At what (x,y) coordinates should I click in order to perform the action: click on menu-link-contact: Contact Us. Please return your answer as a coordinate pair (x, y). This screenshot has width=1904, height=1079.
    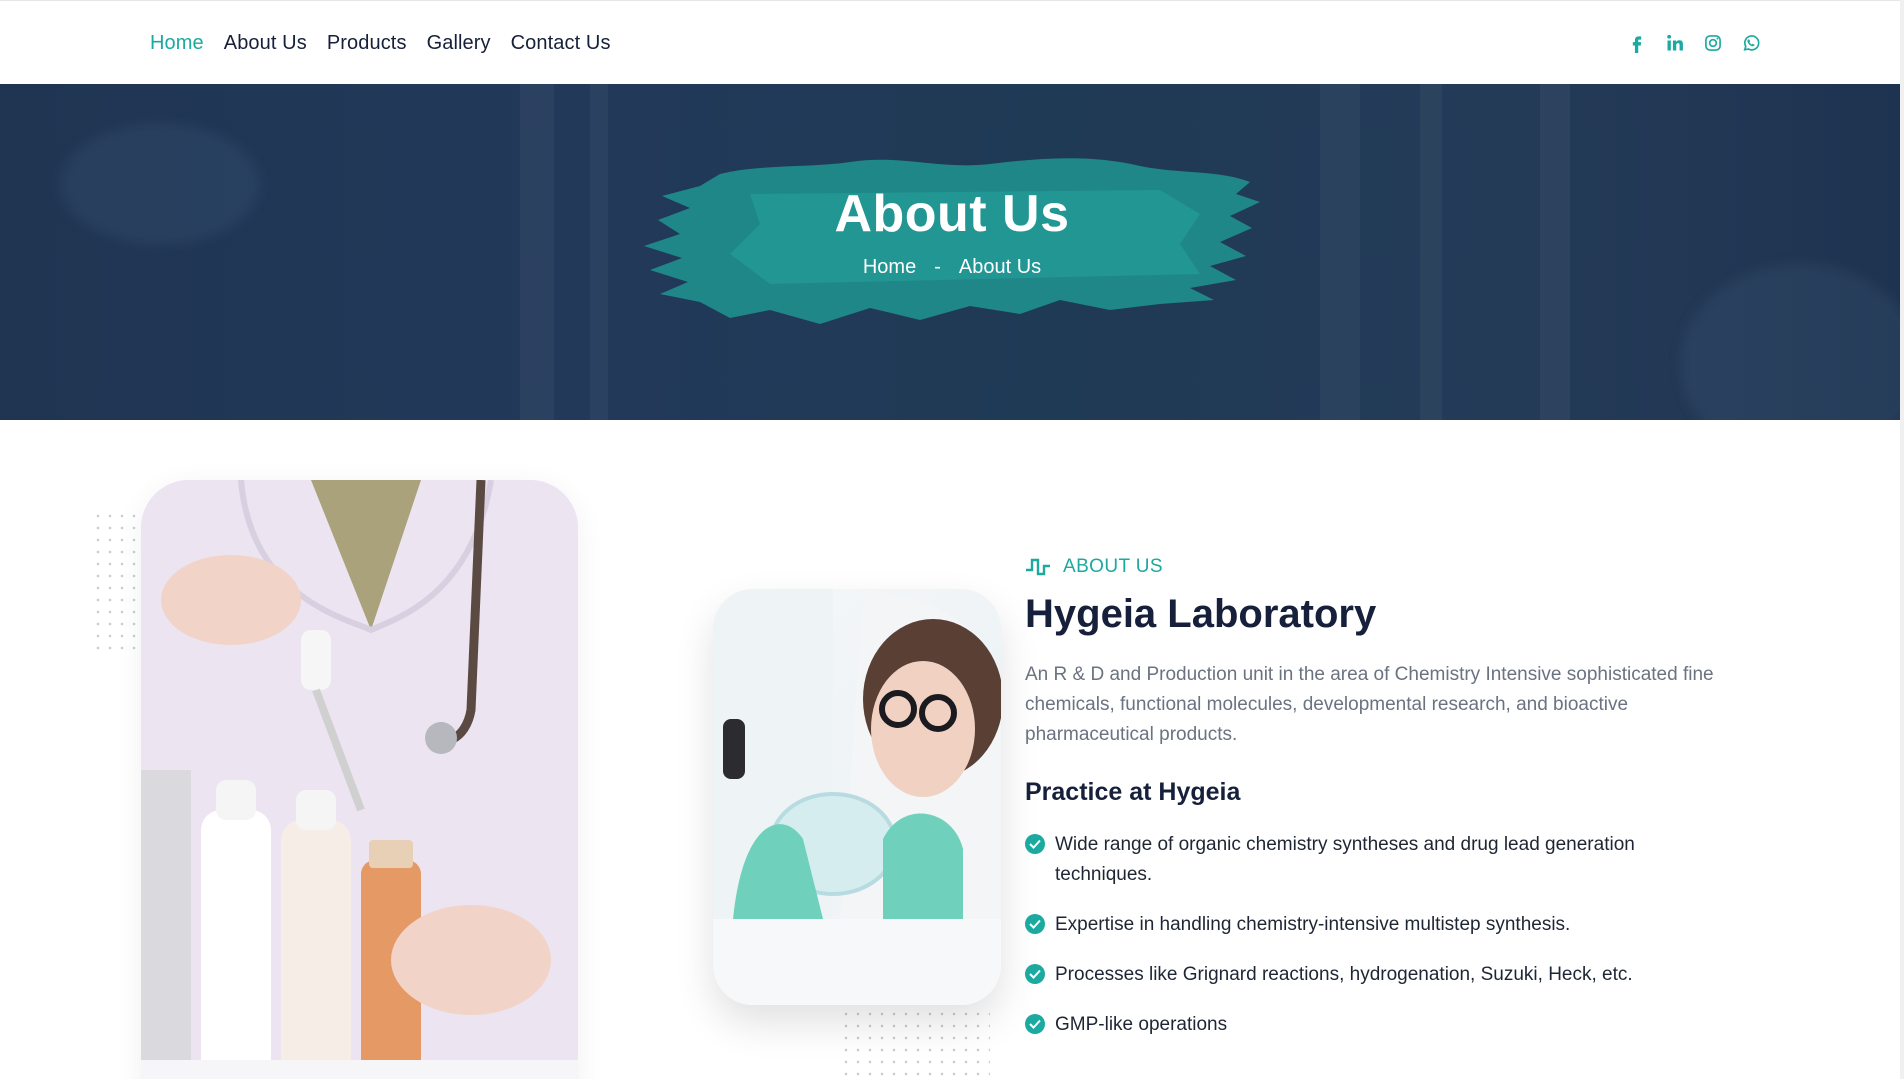
    Looking at the image, I should click on (561, 43).